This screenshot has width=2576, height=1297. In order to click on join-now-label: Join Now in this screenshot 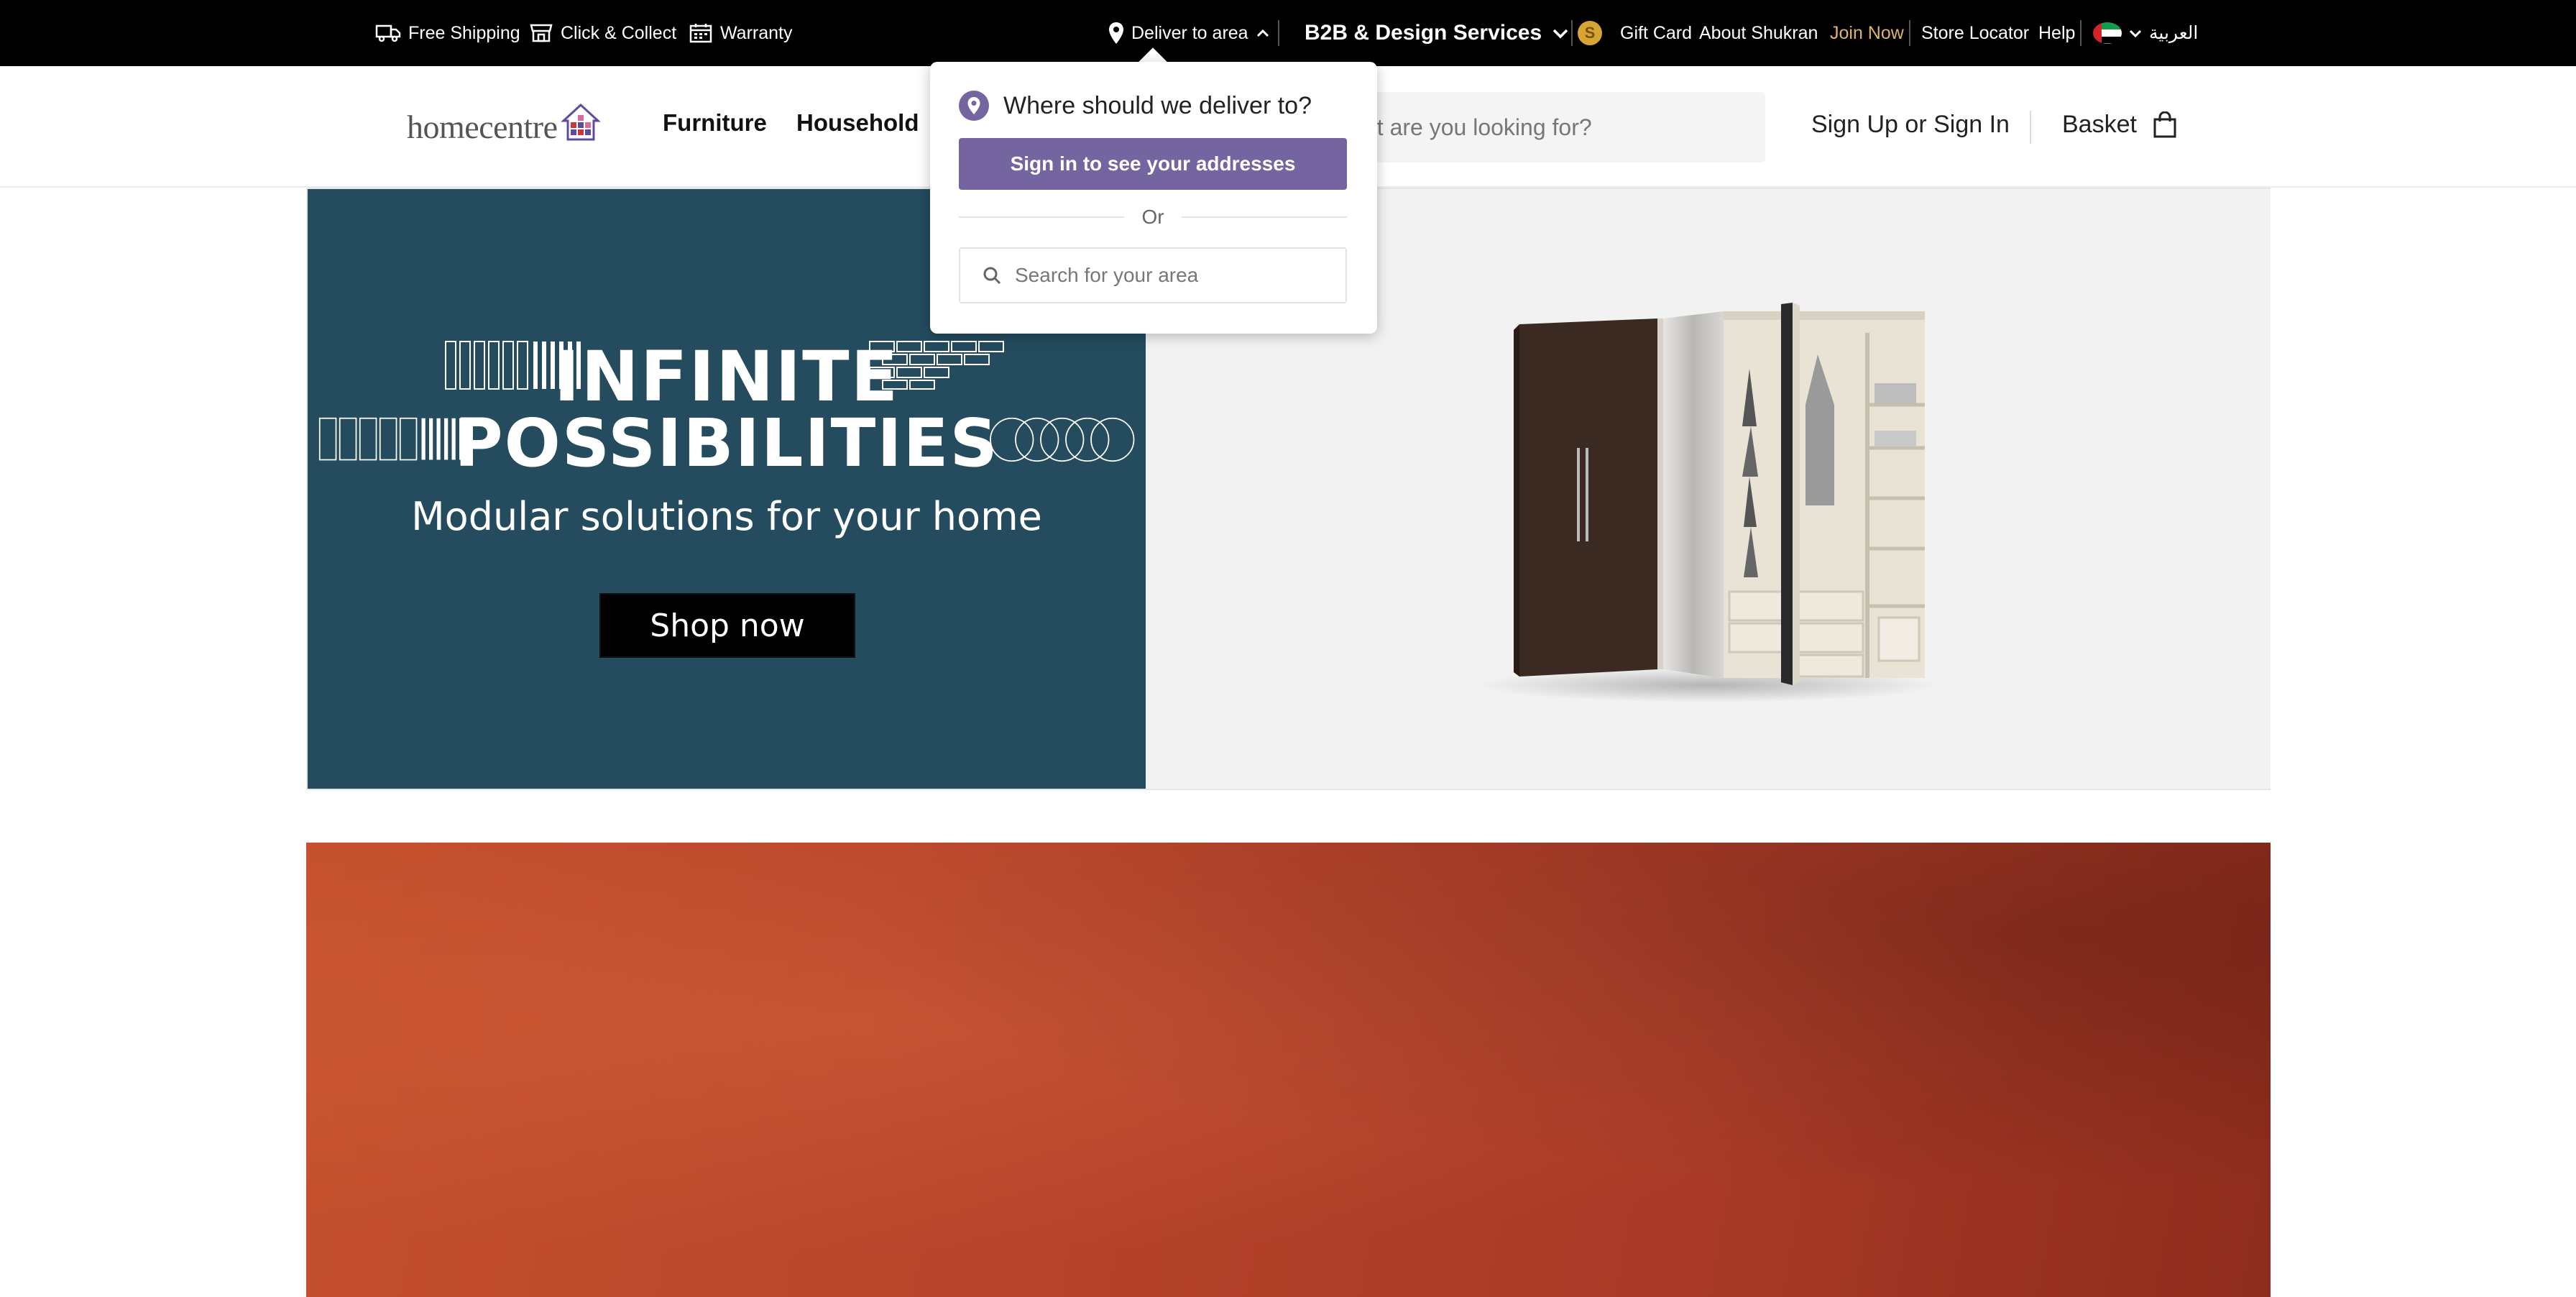, I will do `click(1867, 33)`.